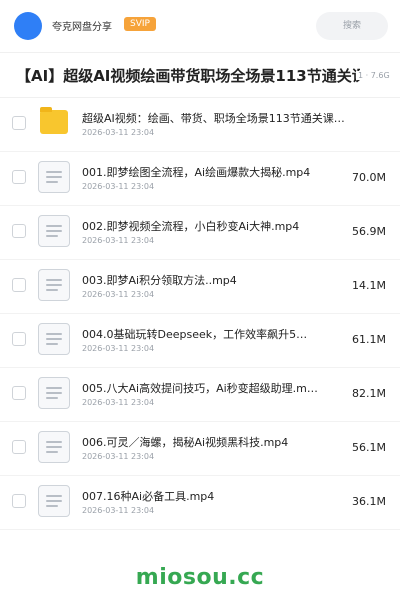 The width and height of the screenshot is (400, 600). Describe the element at coordinates (369, 393) in the screenshot. I see `file-size: 82.1M` at that location.